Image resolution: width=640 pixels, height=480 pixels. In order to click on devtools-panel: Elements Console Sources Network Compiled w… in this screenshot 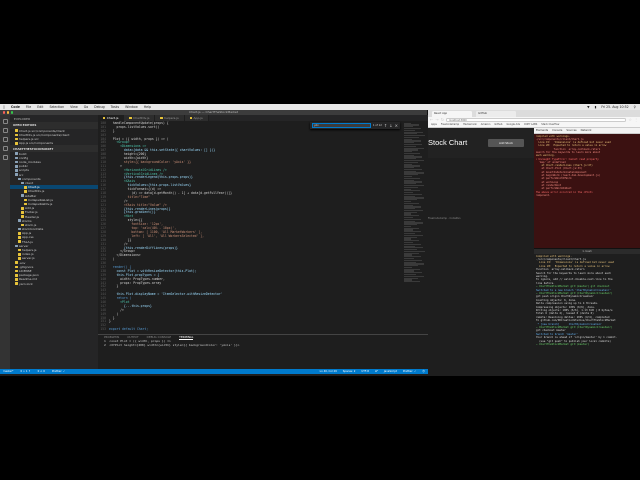, I will do `click(587, 187)`.